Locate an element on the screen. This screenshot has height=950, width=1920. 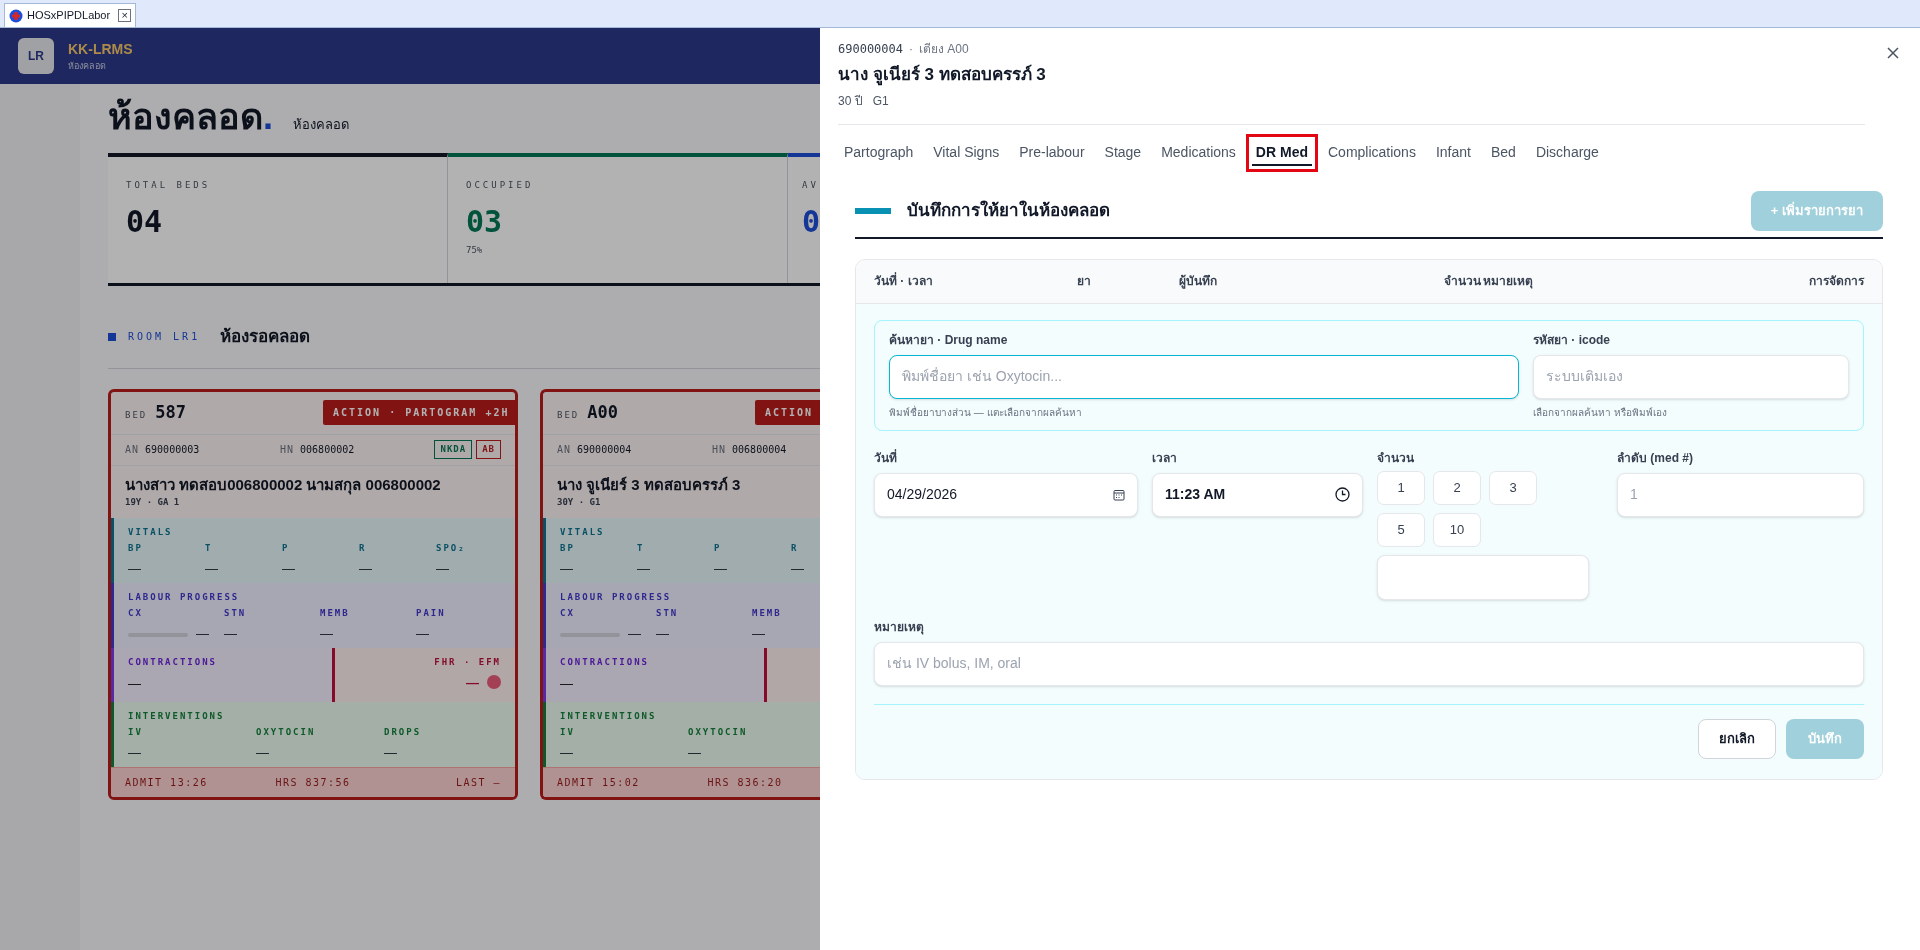
field-label: เวลา is located at coordinates (1165, 458).